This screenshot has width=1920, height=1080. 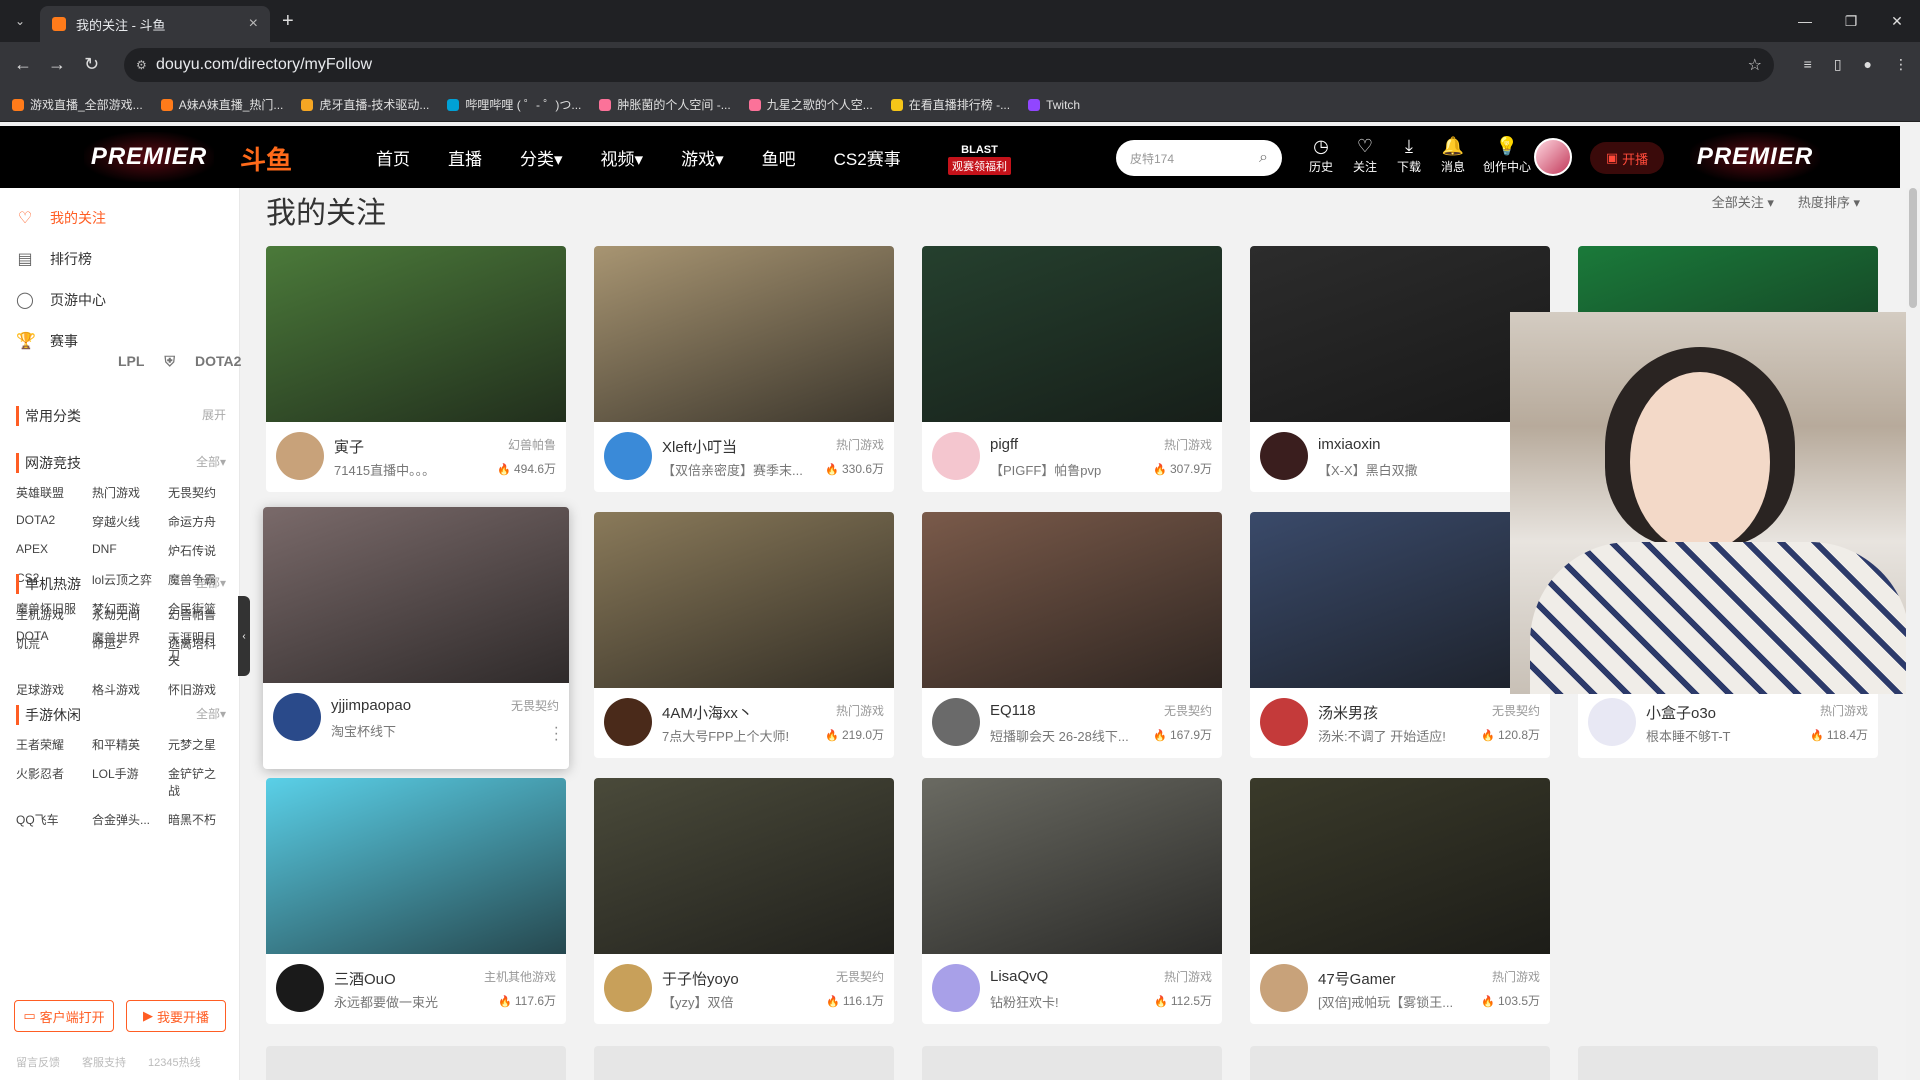 What do you see at coordinates (465, 157) in the screenshot?
I see `nav-item: 直播` at bounding box center [465, 157].